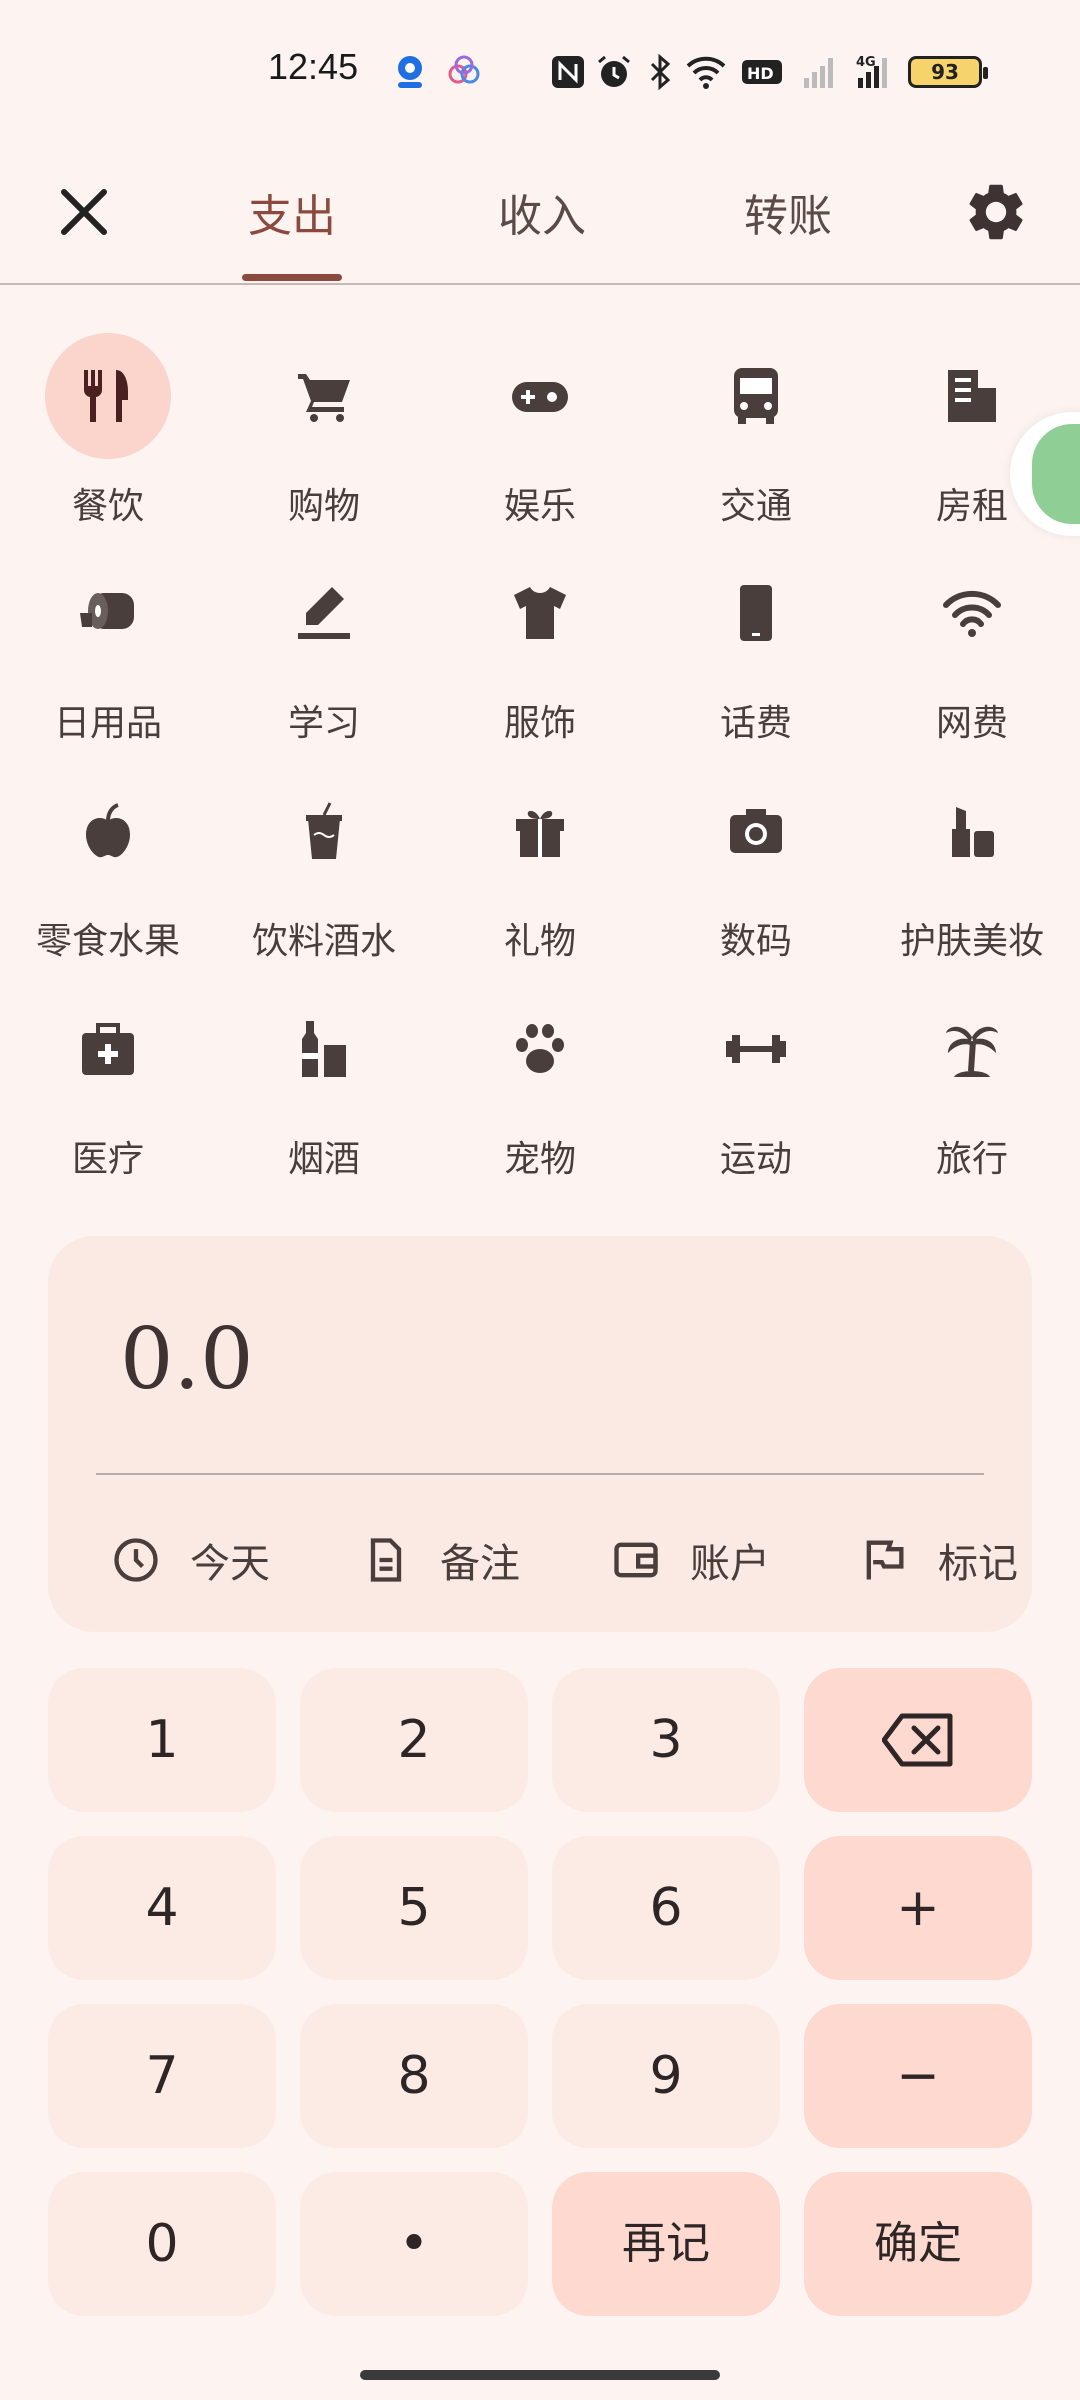 This screenshot has width=1080, height=2400. I want to click on tab-expense: 支出, so click(292, 212).